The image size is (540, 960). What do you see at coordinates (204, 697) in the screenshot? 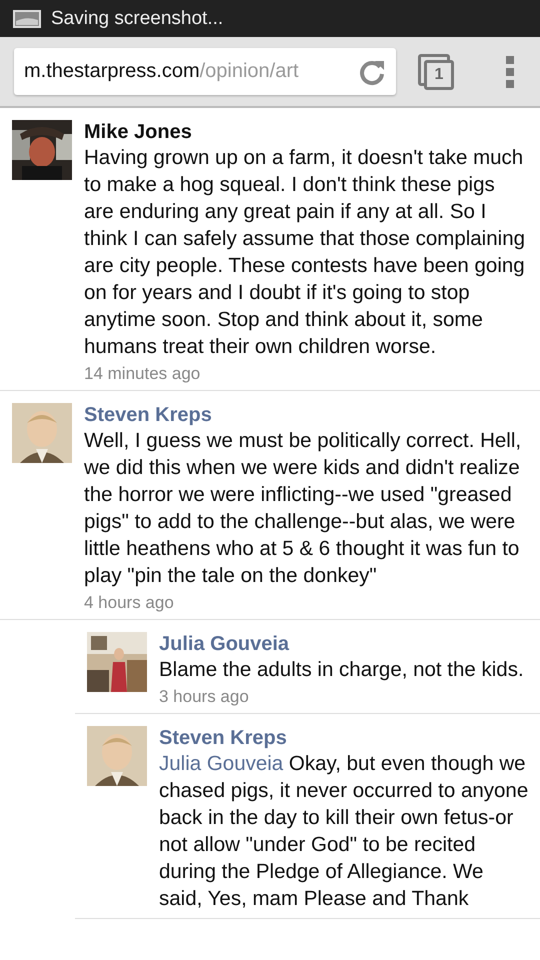
I see `timestamp: 3 hours ago` at bounding box center [204, 697].